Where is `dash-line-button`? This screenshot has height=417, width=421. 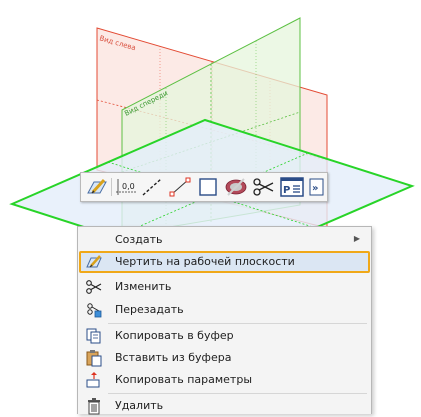 dash-line-button is located at coordinates (152, 187).